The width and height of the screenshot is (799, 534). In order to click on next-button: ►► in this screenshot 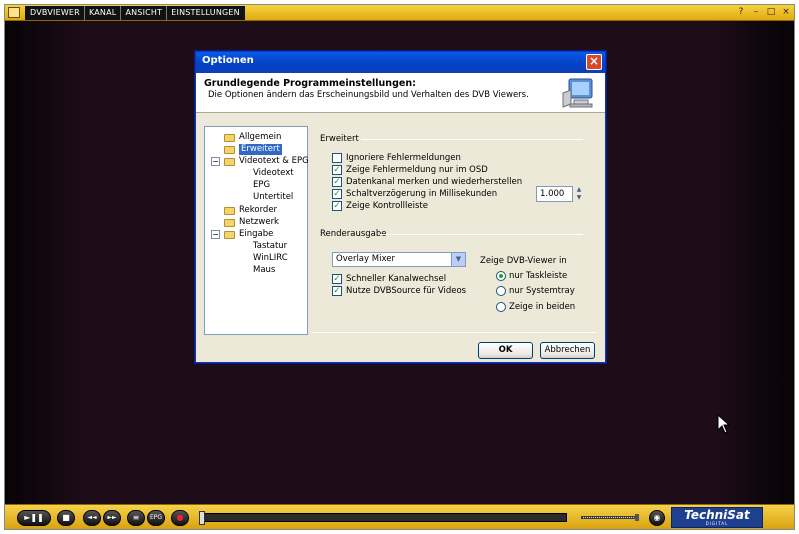, I will do `click(112, 518)`.